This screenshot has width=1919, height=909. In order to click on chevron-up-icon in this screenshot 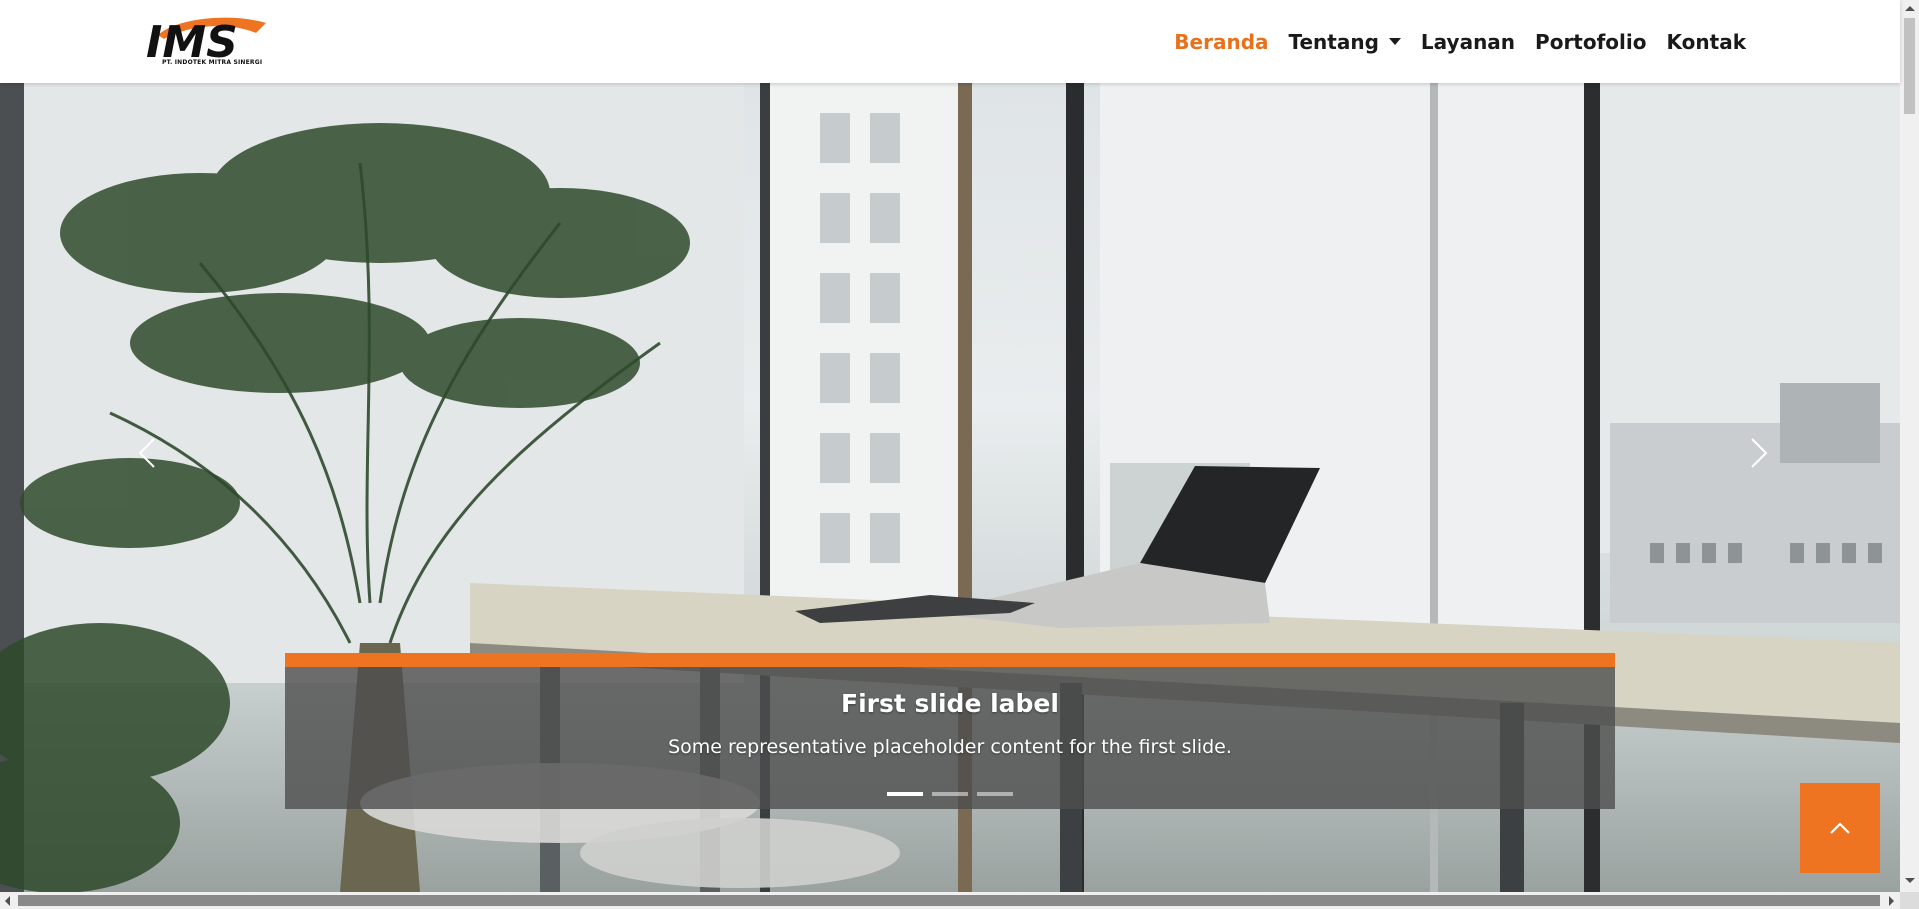, I will do `click(1840, 828)`.